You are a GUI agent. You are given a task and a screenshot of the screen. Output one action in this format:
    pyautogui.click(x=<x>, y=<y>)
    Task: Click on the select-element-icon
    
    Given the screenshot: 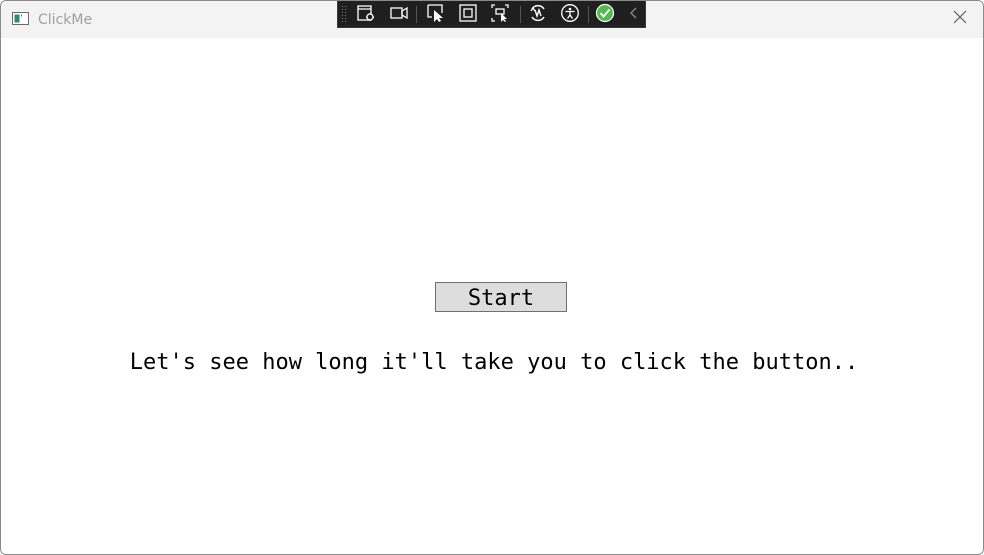 What is the action you would take?
    pyautogui.click(x=436, y=15)
    